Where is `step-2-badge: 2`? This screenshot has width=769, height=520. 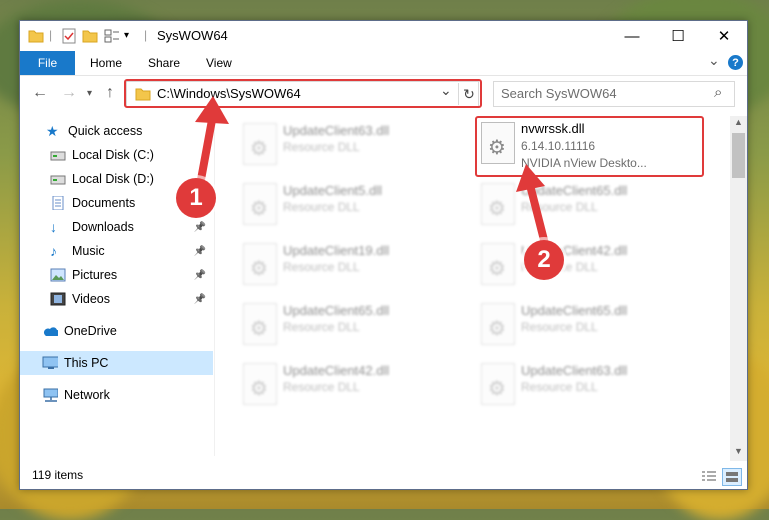
step-2-badge: 2 is located at coordinates (544, 260).